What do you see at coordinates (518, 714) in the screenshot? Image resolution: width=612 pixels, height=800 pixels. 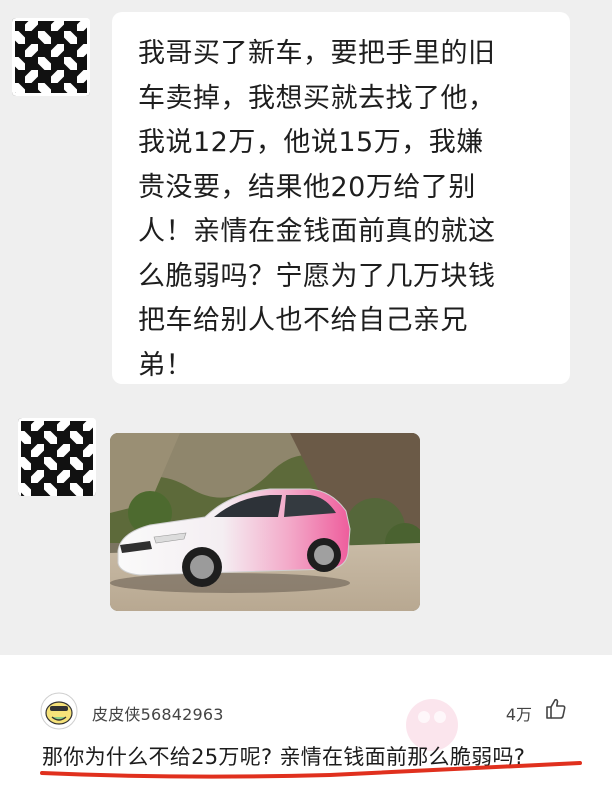 I see `like-count: 4万` at bounding box center [518, 714].